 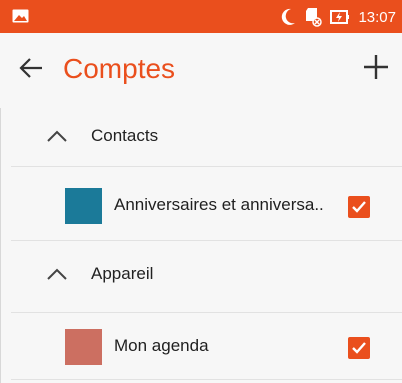 What do you see at coordinates (201, 16) in the screenshot?
I see `status-bar: 13:07` at bounding box center [201, 16].